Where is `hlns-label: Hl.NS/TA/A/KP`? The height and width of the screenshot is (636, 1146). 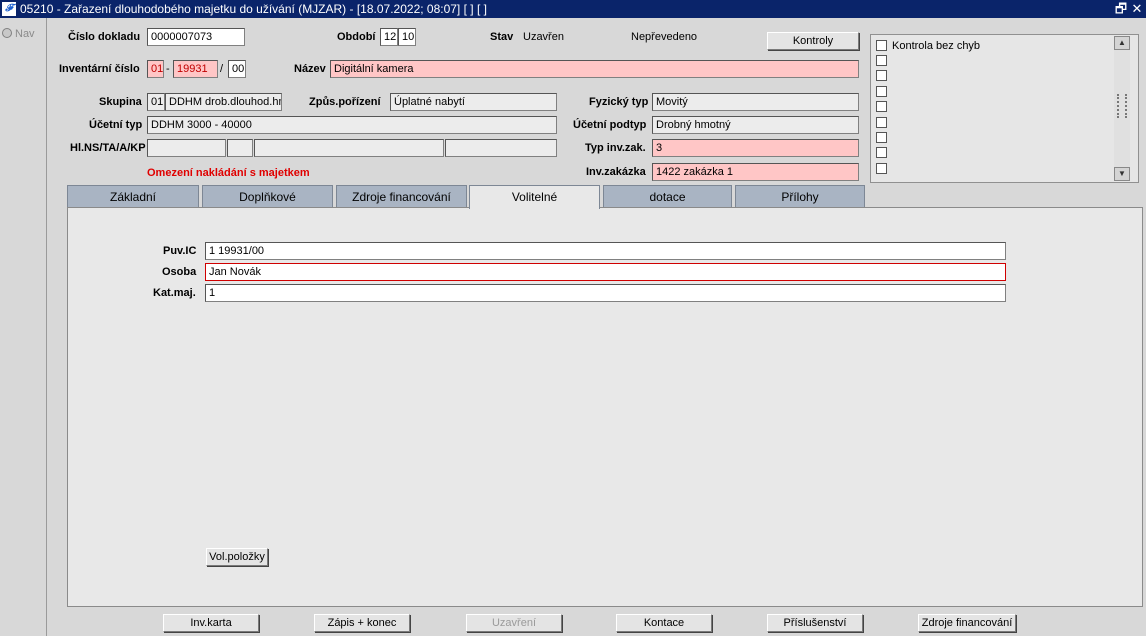
hlns-label: Hl.NS/TA/A/KP is located at coordinates (108, 148).